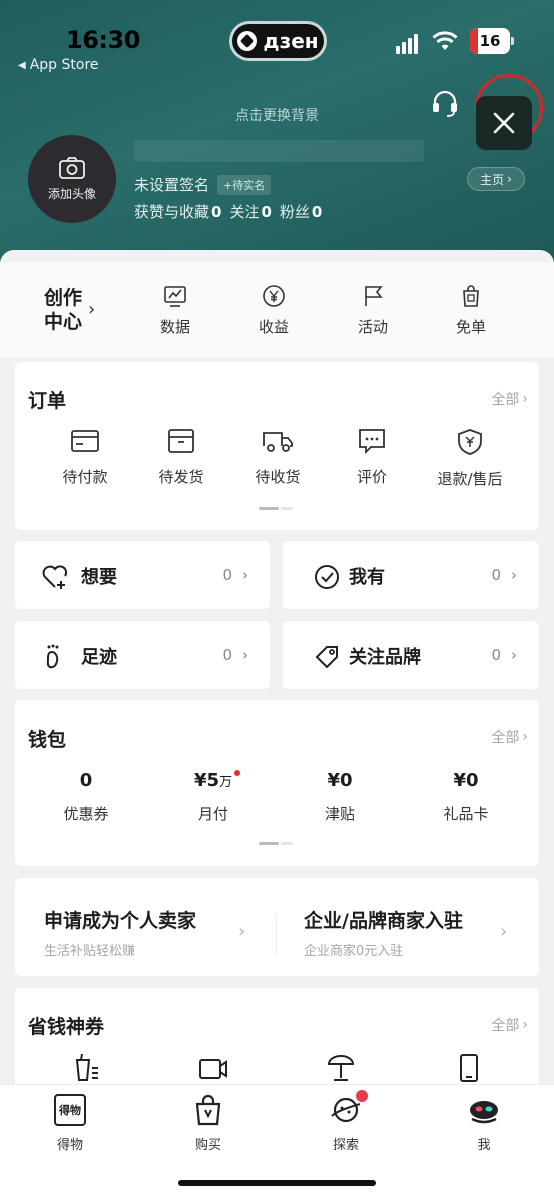  Describe the element at coordinates (509, 1025) in the screenshot. I see `coupons-all-link: 全部 ›` at that location.